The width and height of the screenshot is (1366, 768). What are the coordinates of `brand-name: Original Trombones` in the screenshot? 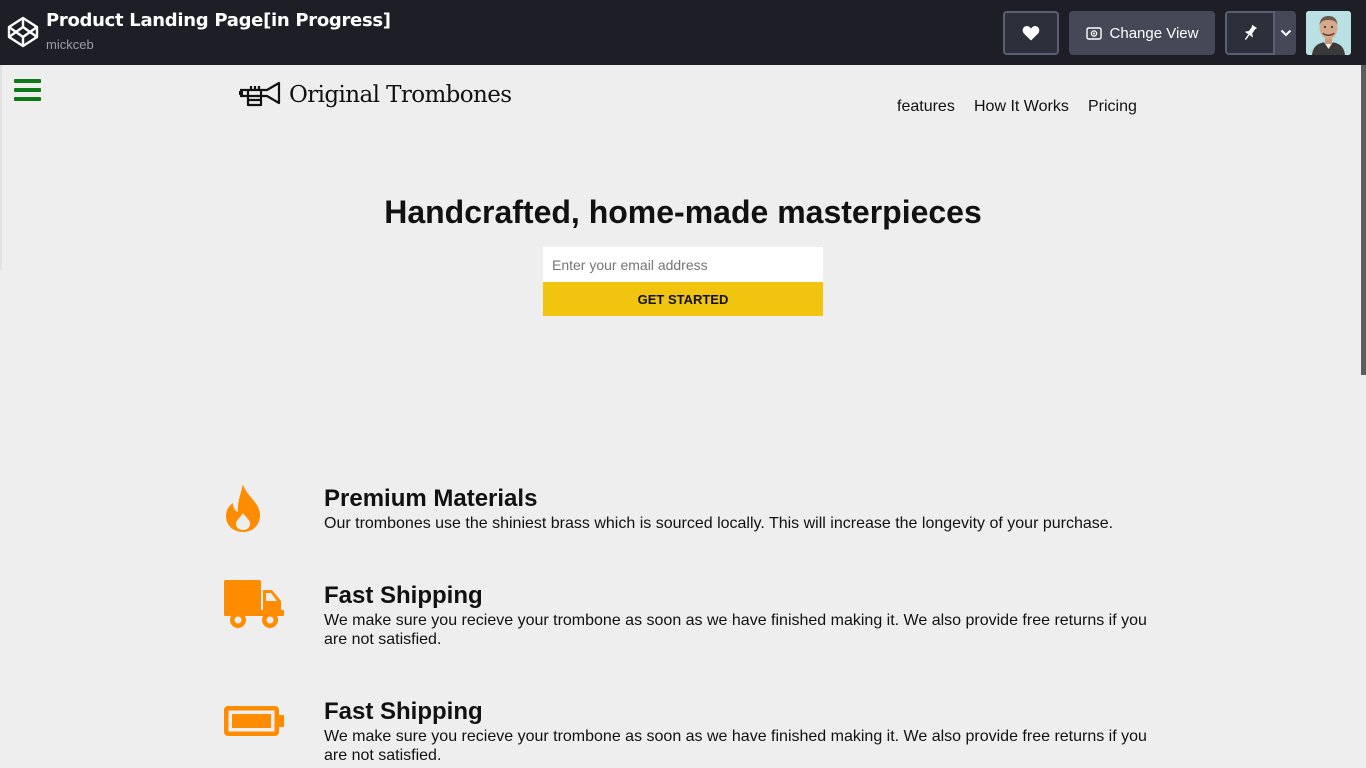 It's located at (400, 95).